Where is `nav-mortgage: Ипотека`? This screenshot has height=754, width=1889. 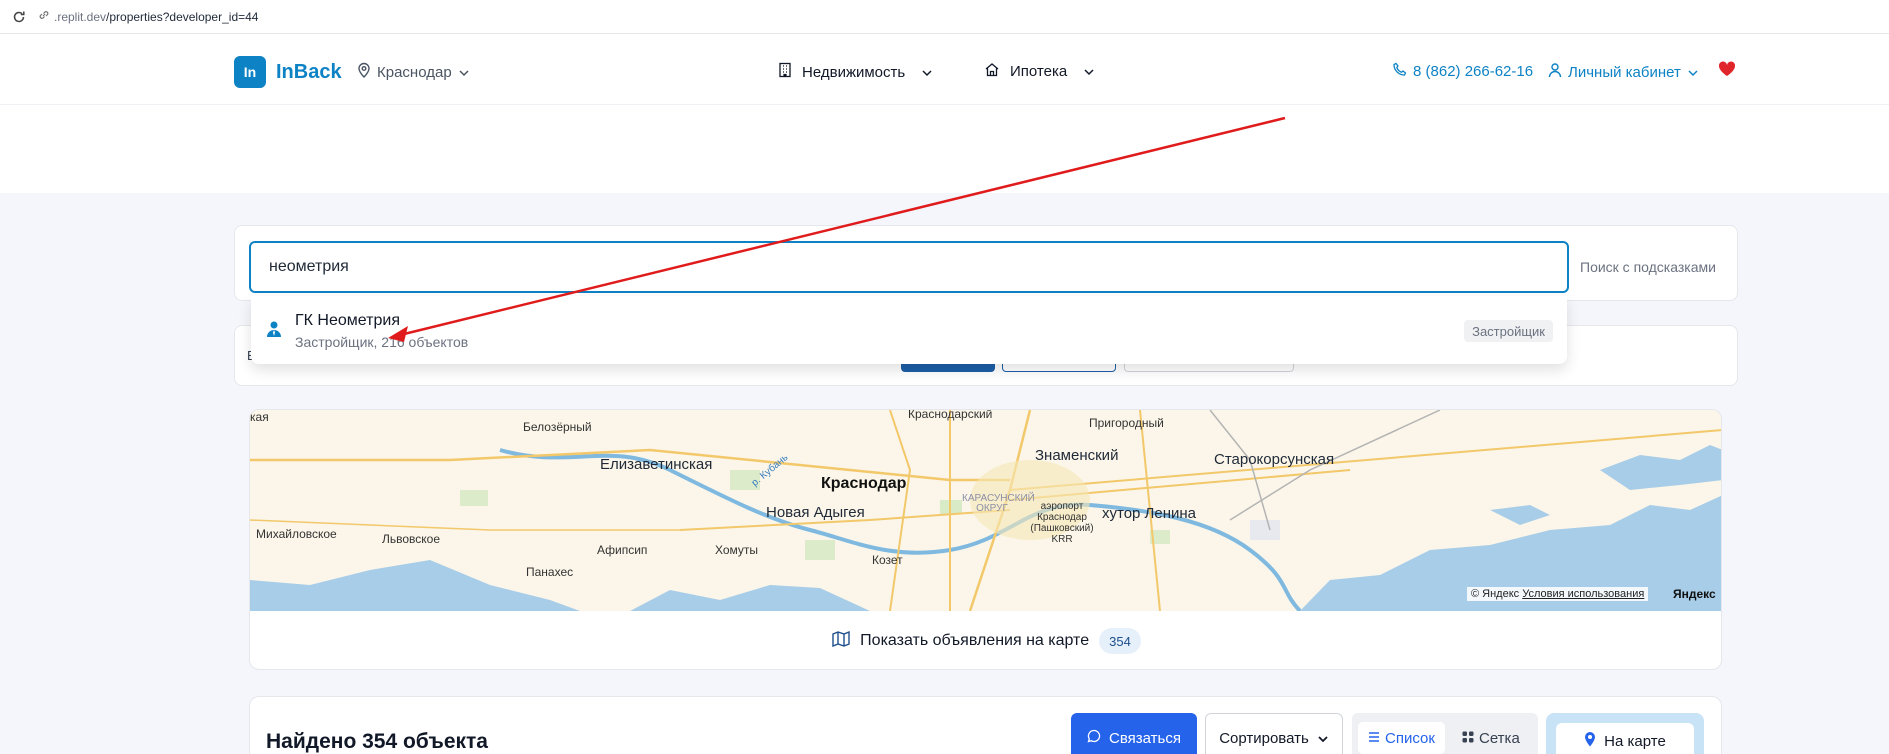
nav-mortgage: Ипотека is located at coordinates (1039, 71).